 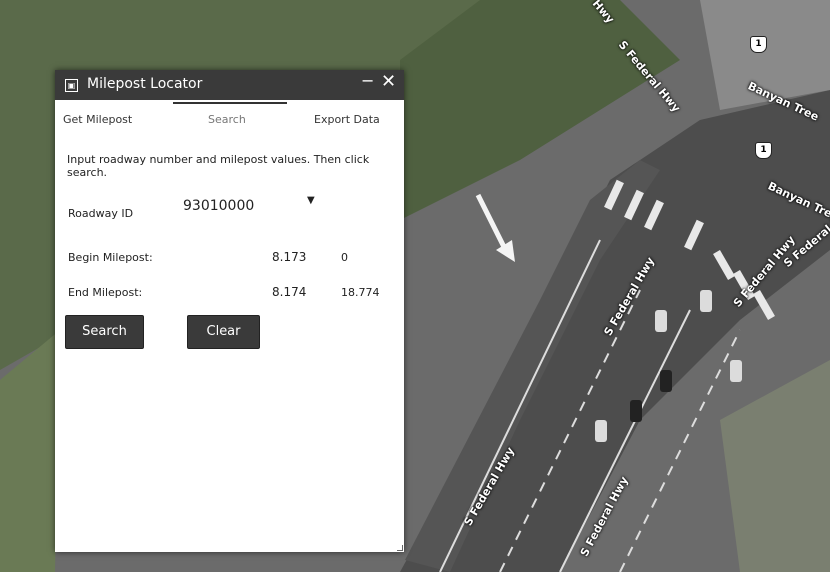 I want to click on tab-get-milepost: Get Milepost, so click(x=97, y=119).